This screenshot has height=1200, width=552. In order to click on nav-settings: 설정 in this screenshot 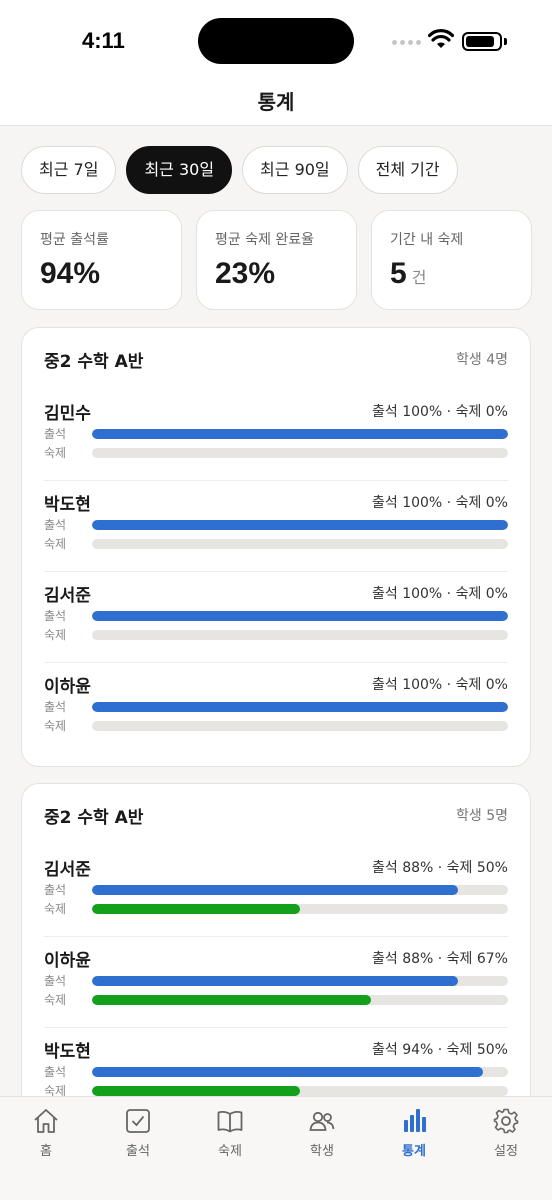, I will do `click(506, 1148)`.